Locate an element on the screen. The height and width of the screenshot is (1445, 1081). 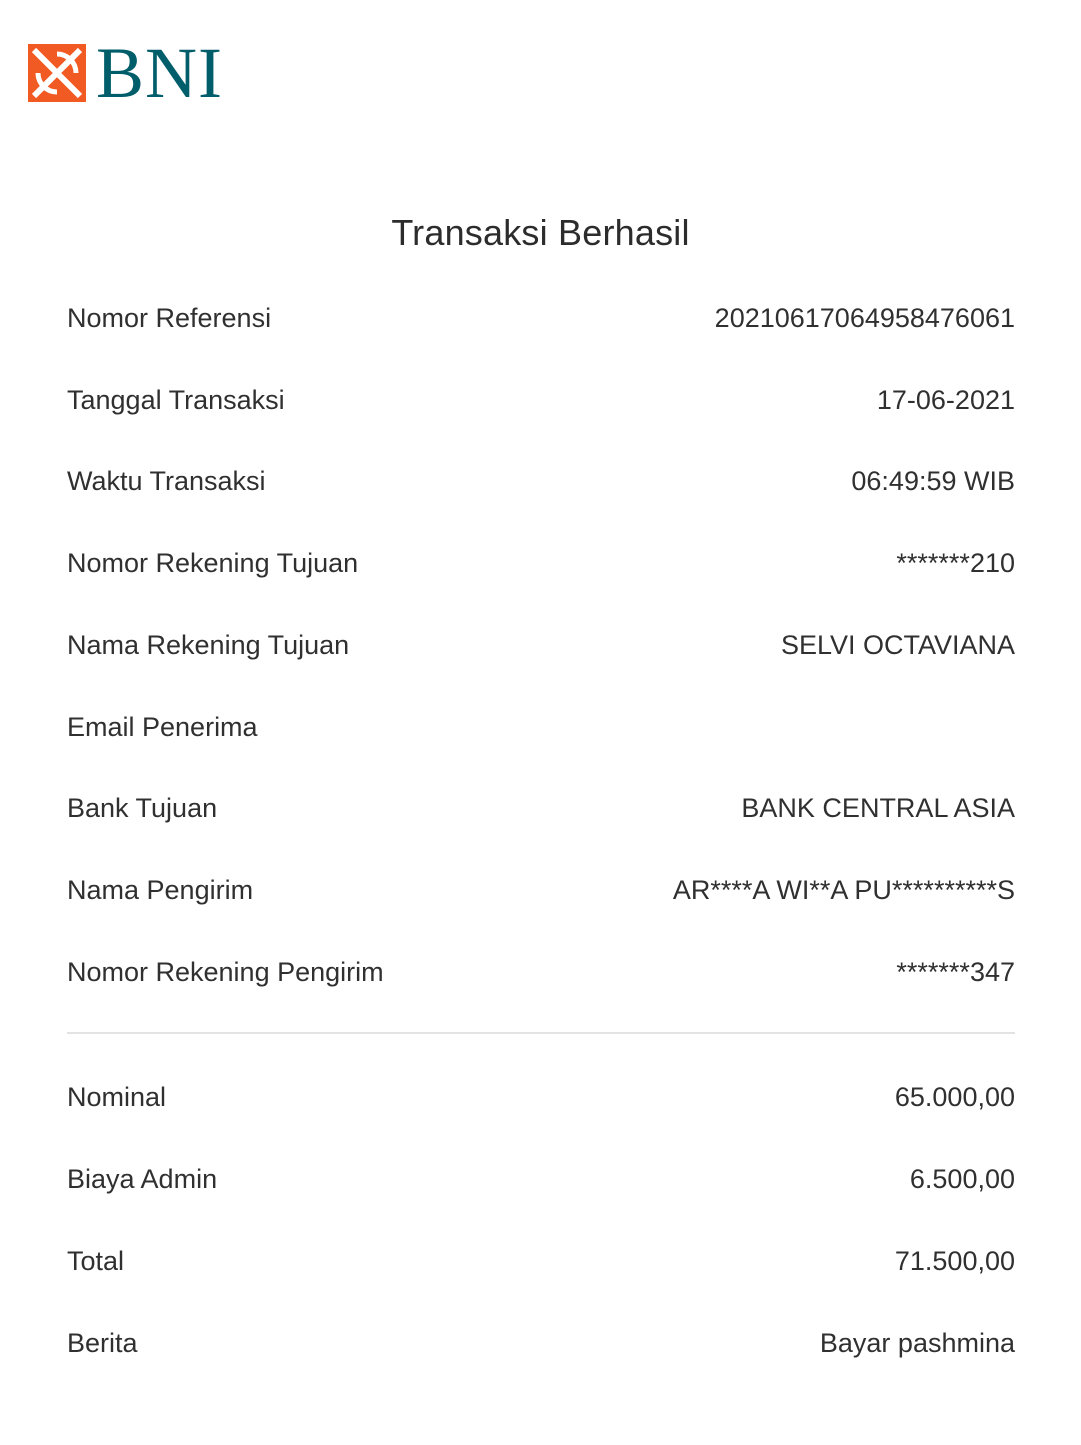
amount-value: 6.500,00 is located at coordinates (962, 1178).